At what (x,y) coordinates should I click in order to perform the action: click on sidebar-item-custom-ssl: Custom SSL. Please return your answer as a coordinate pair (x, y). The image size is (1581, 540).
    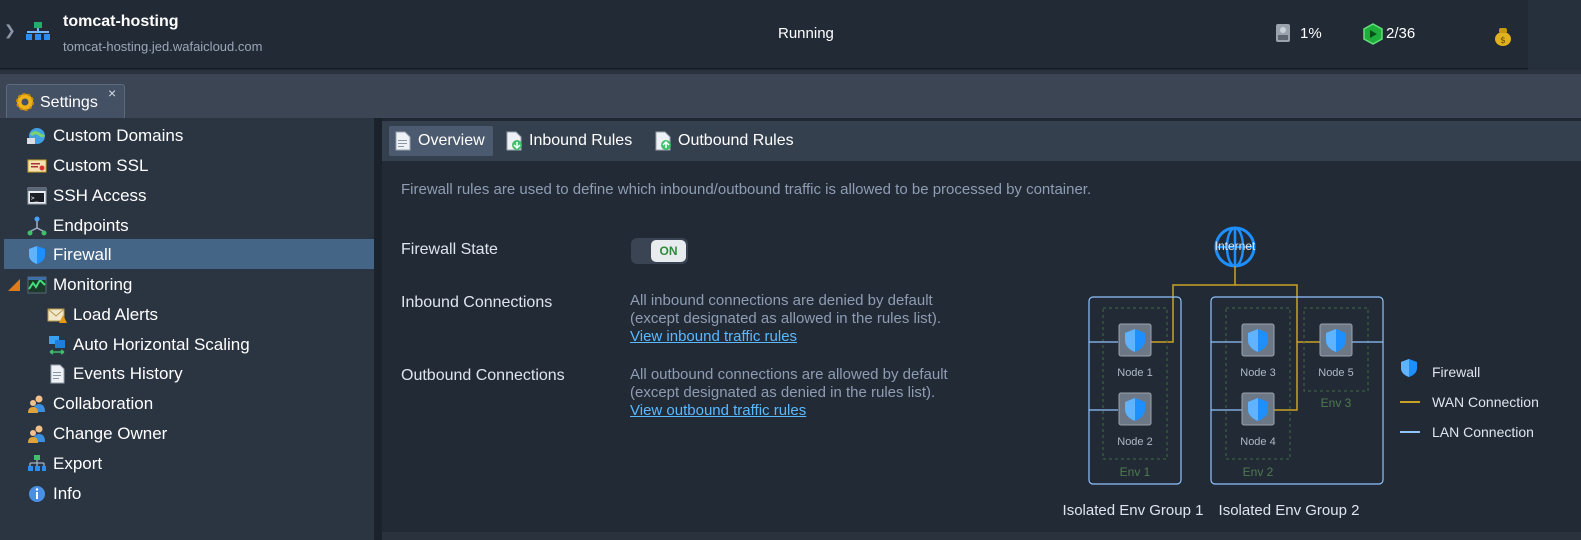
    Looking at the image, I should click on (87, 166).